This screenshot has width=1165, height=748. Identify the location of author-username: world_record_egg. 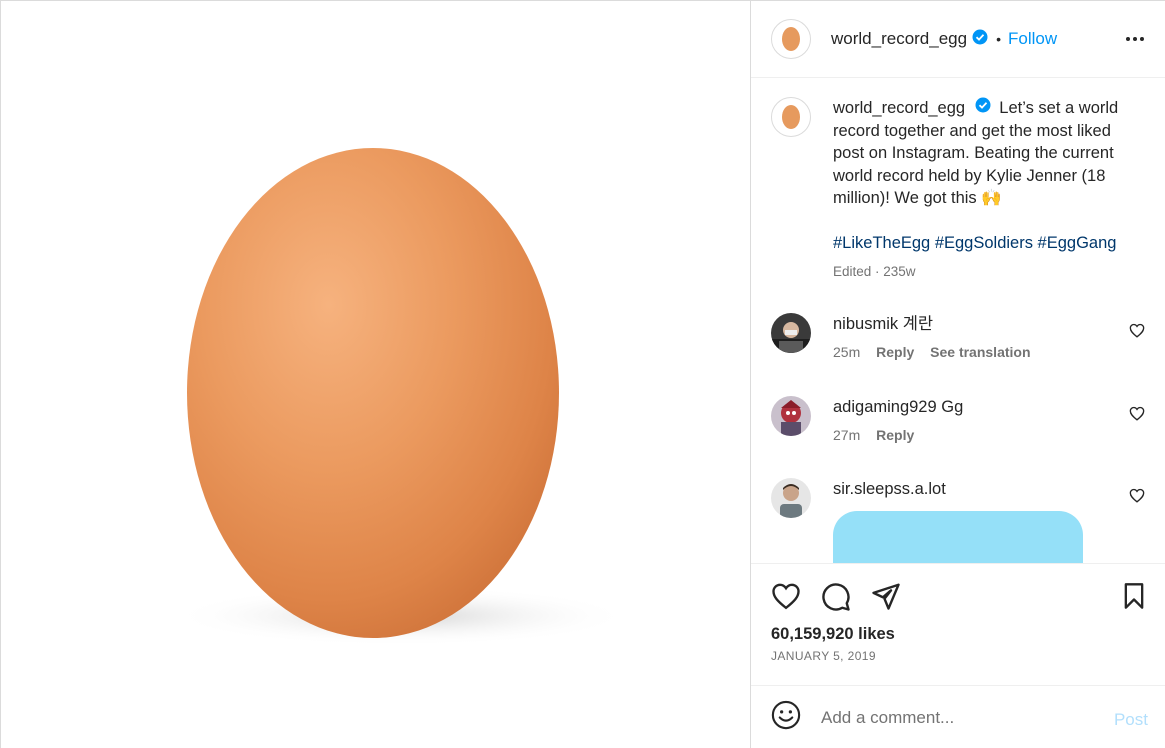
(899, 39).